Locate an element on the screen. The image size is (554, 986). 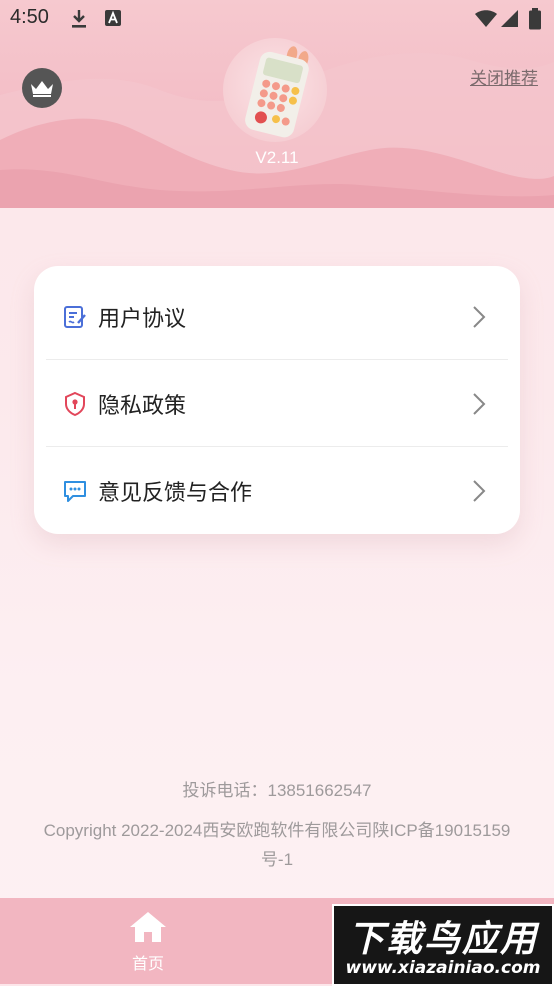
tab-home: 首页 is located at coordinates (148, 942).